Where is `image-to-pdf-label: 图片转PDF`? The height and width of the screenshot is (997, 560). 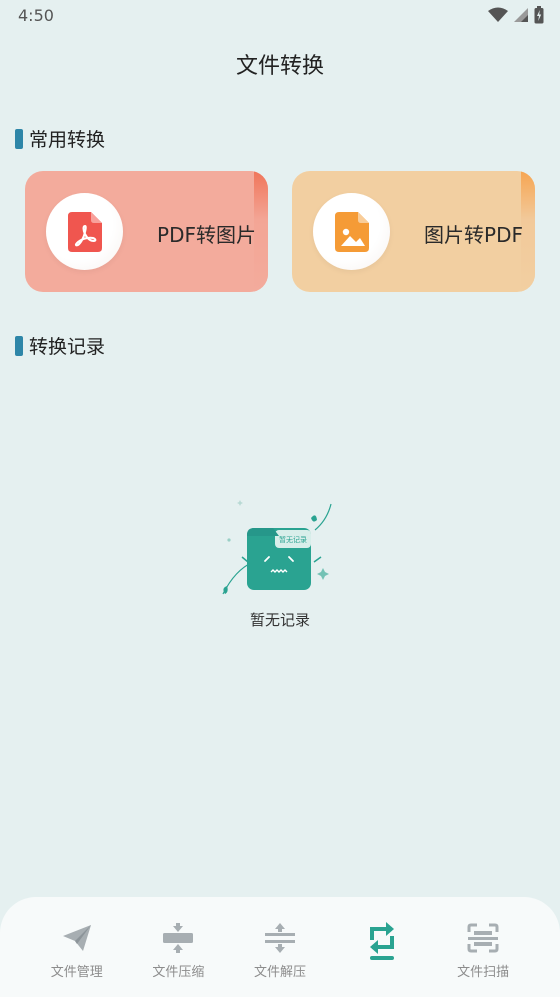
image-to-pdf-label: 图片转PDF is located at coordinates (473, 235).